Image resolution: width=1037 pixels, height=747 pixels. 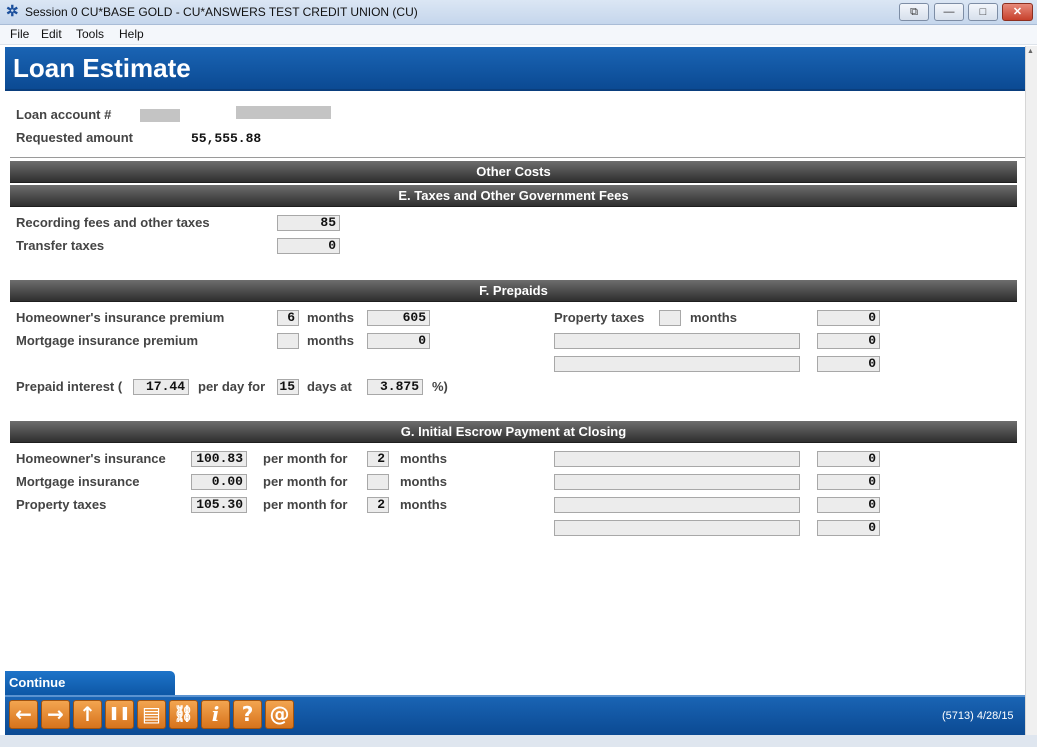 What do you see at coordinates (513, 291) in the screenshot?
I see `section-prepaids: F. Prepaids` at bounding box center [513, 291].